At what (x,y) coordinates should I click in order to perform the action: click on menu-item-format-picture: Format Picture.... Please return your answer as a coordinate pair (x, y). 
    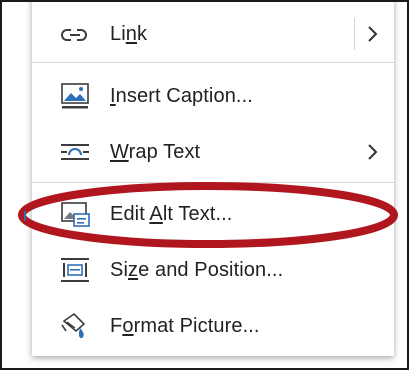
    Looking at the image, I should click on (213, 326).